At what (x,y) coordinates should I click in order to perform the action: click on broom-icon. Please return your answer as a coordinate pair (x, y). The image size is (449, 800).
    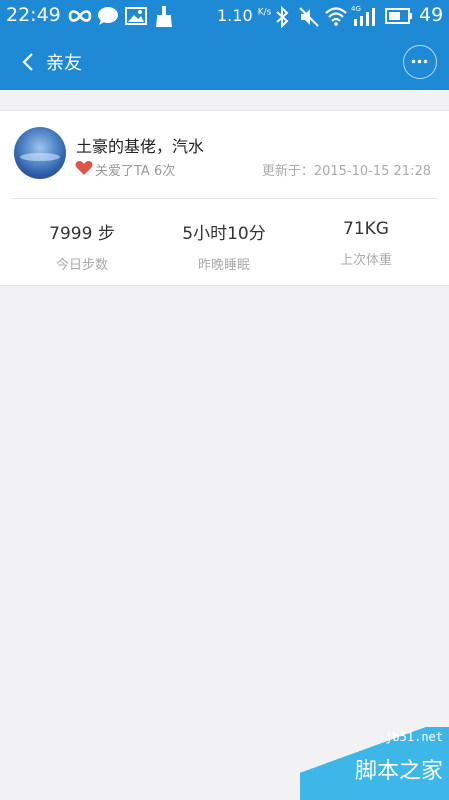
    Looking at the image, I should click on (164, 16).